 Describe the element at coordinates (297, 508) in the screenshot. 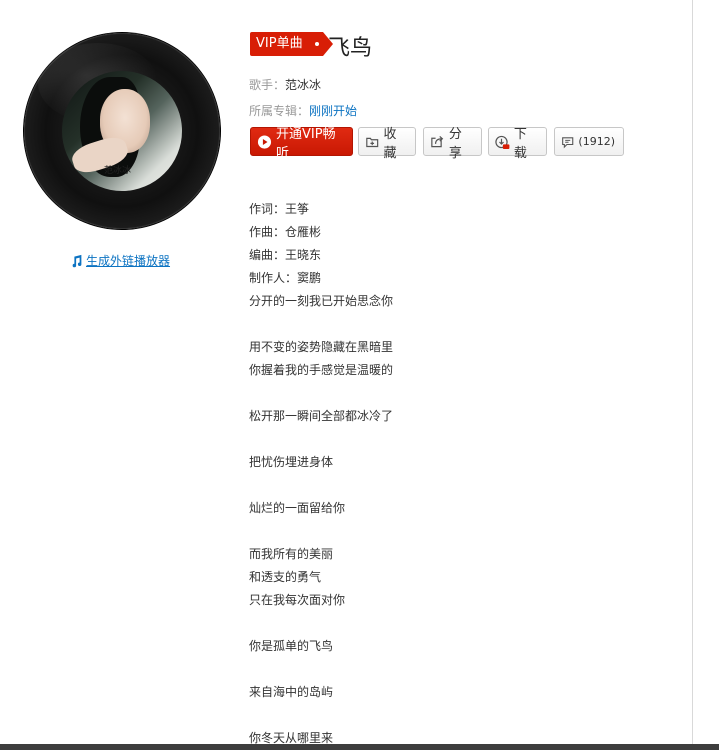

I see `lyric-line: 灿烂的一面留给你` at that location.